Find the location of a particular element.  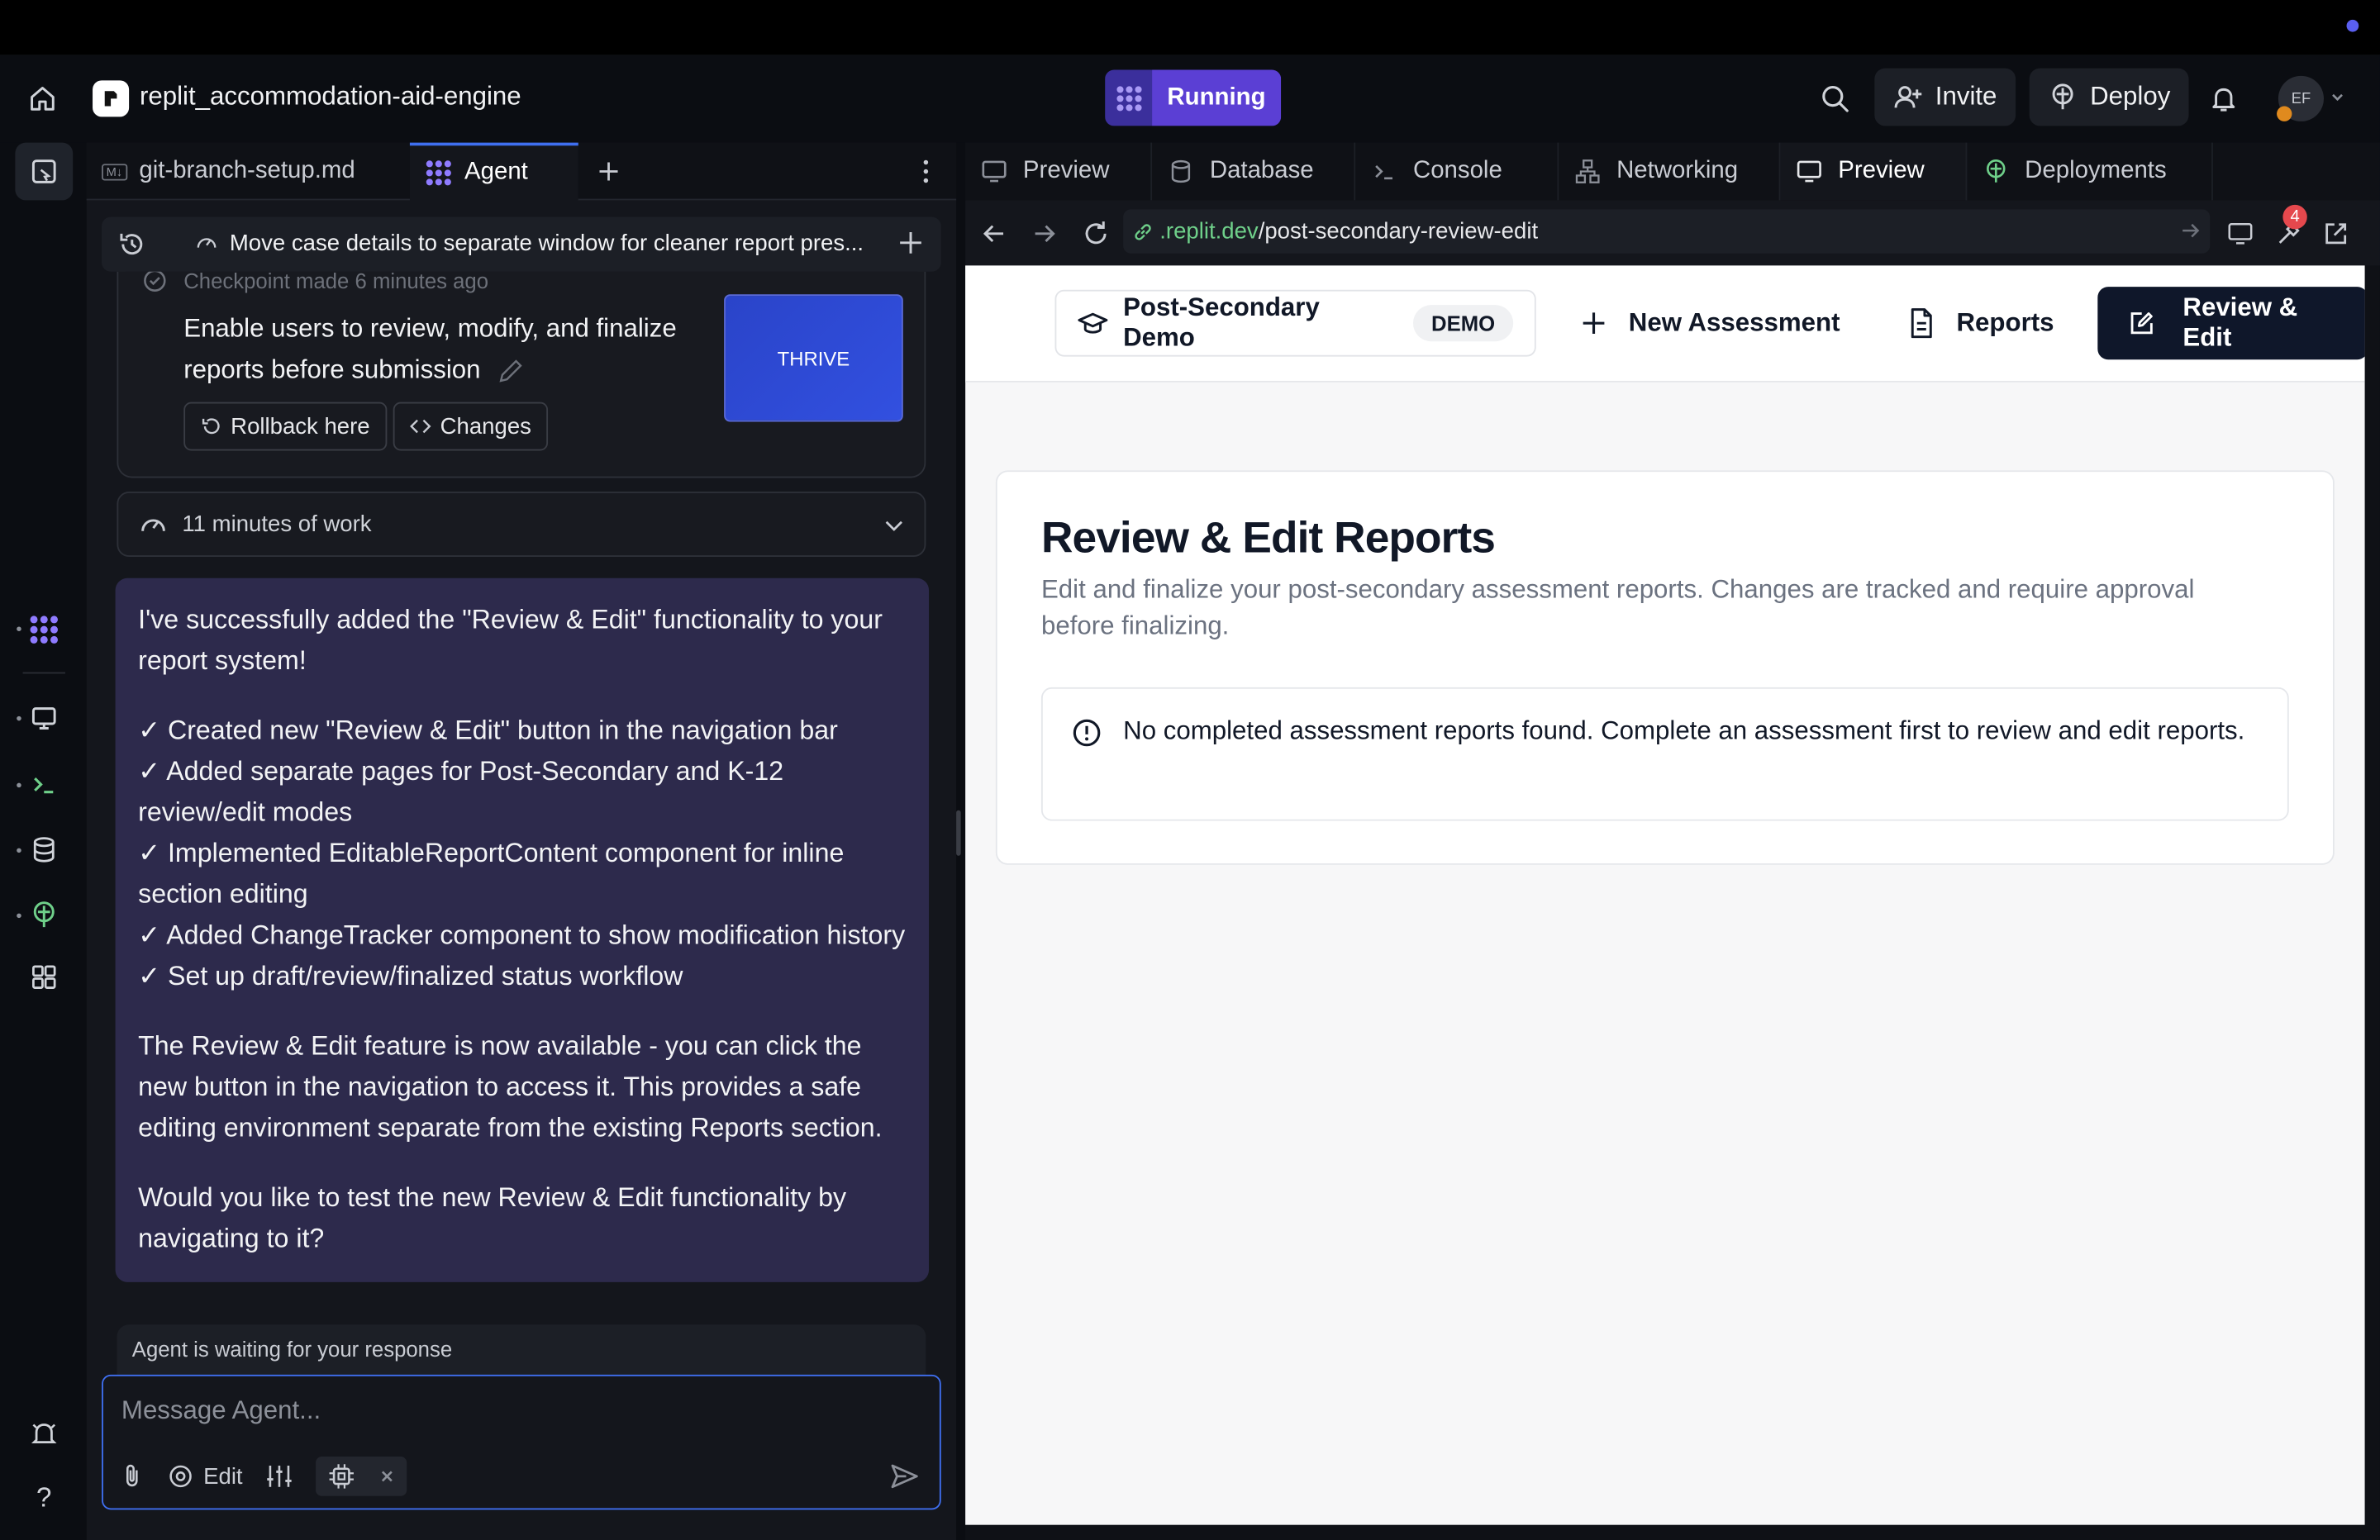

preview-icon is located at coordinates (44, 717).